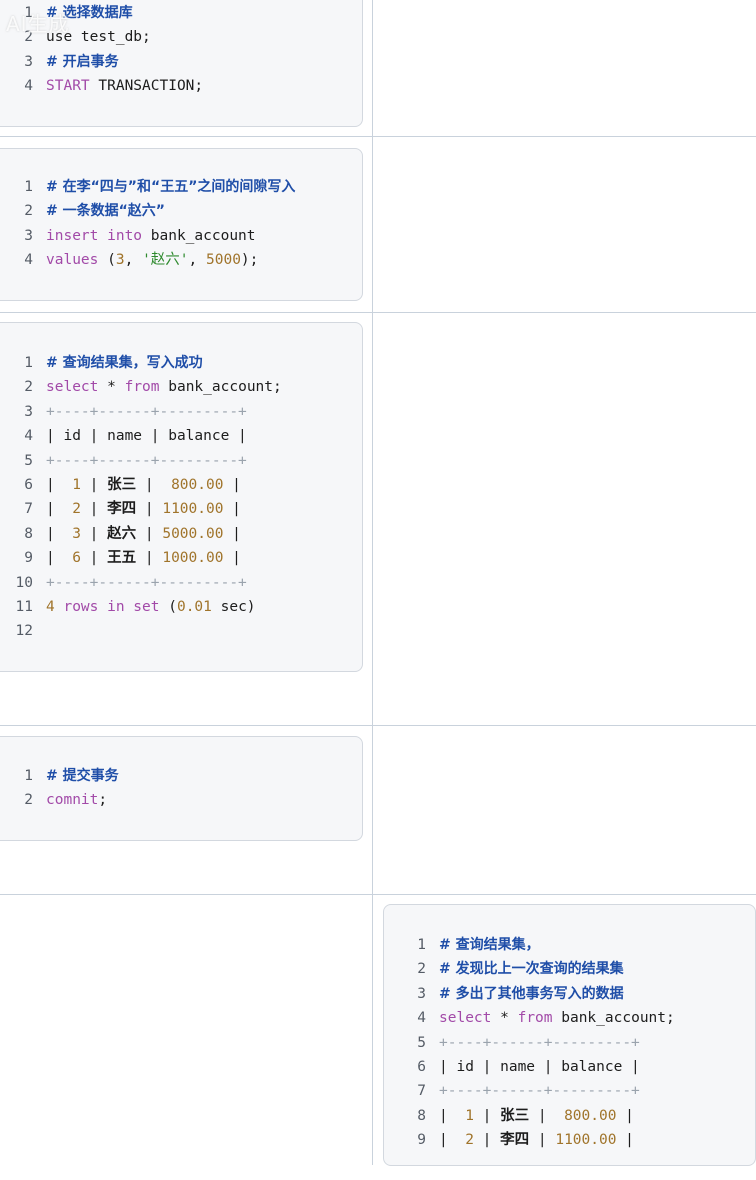 Image resolution: width=756 pixels, height=1180 pixels. What do you see at coordinates (164, 387) in the screenshot?
I see `code-text: select * from bank_account;` at bounding box center [164, 387].